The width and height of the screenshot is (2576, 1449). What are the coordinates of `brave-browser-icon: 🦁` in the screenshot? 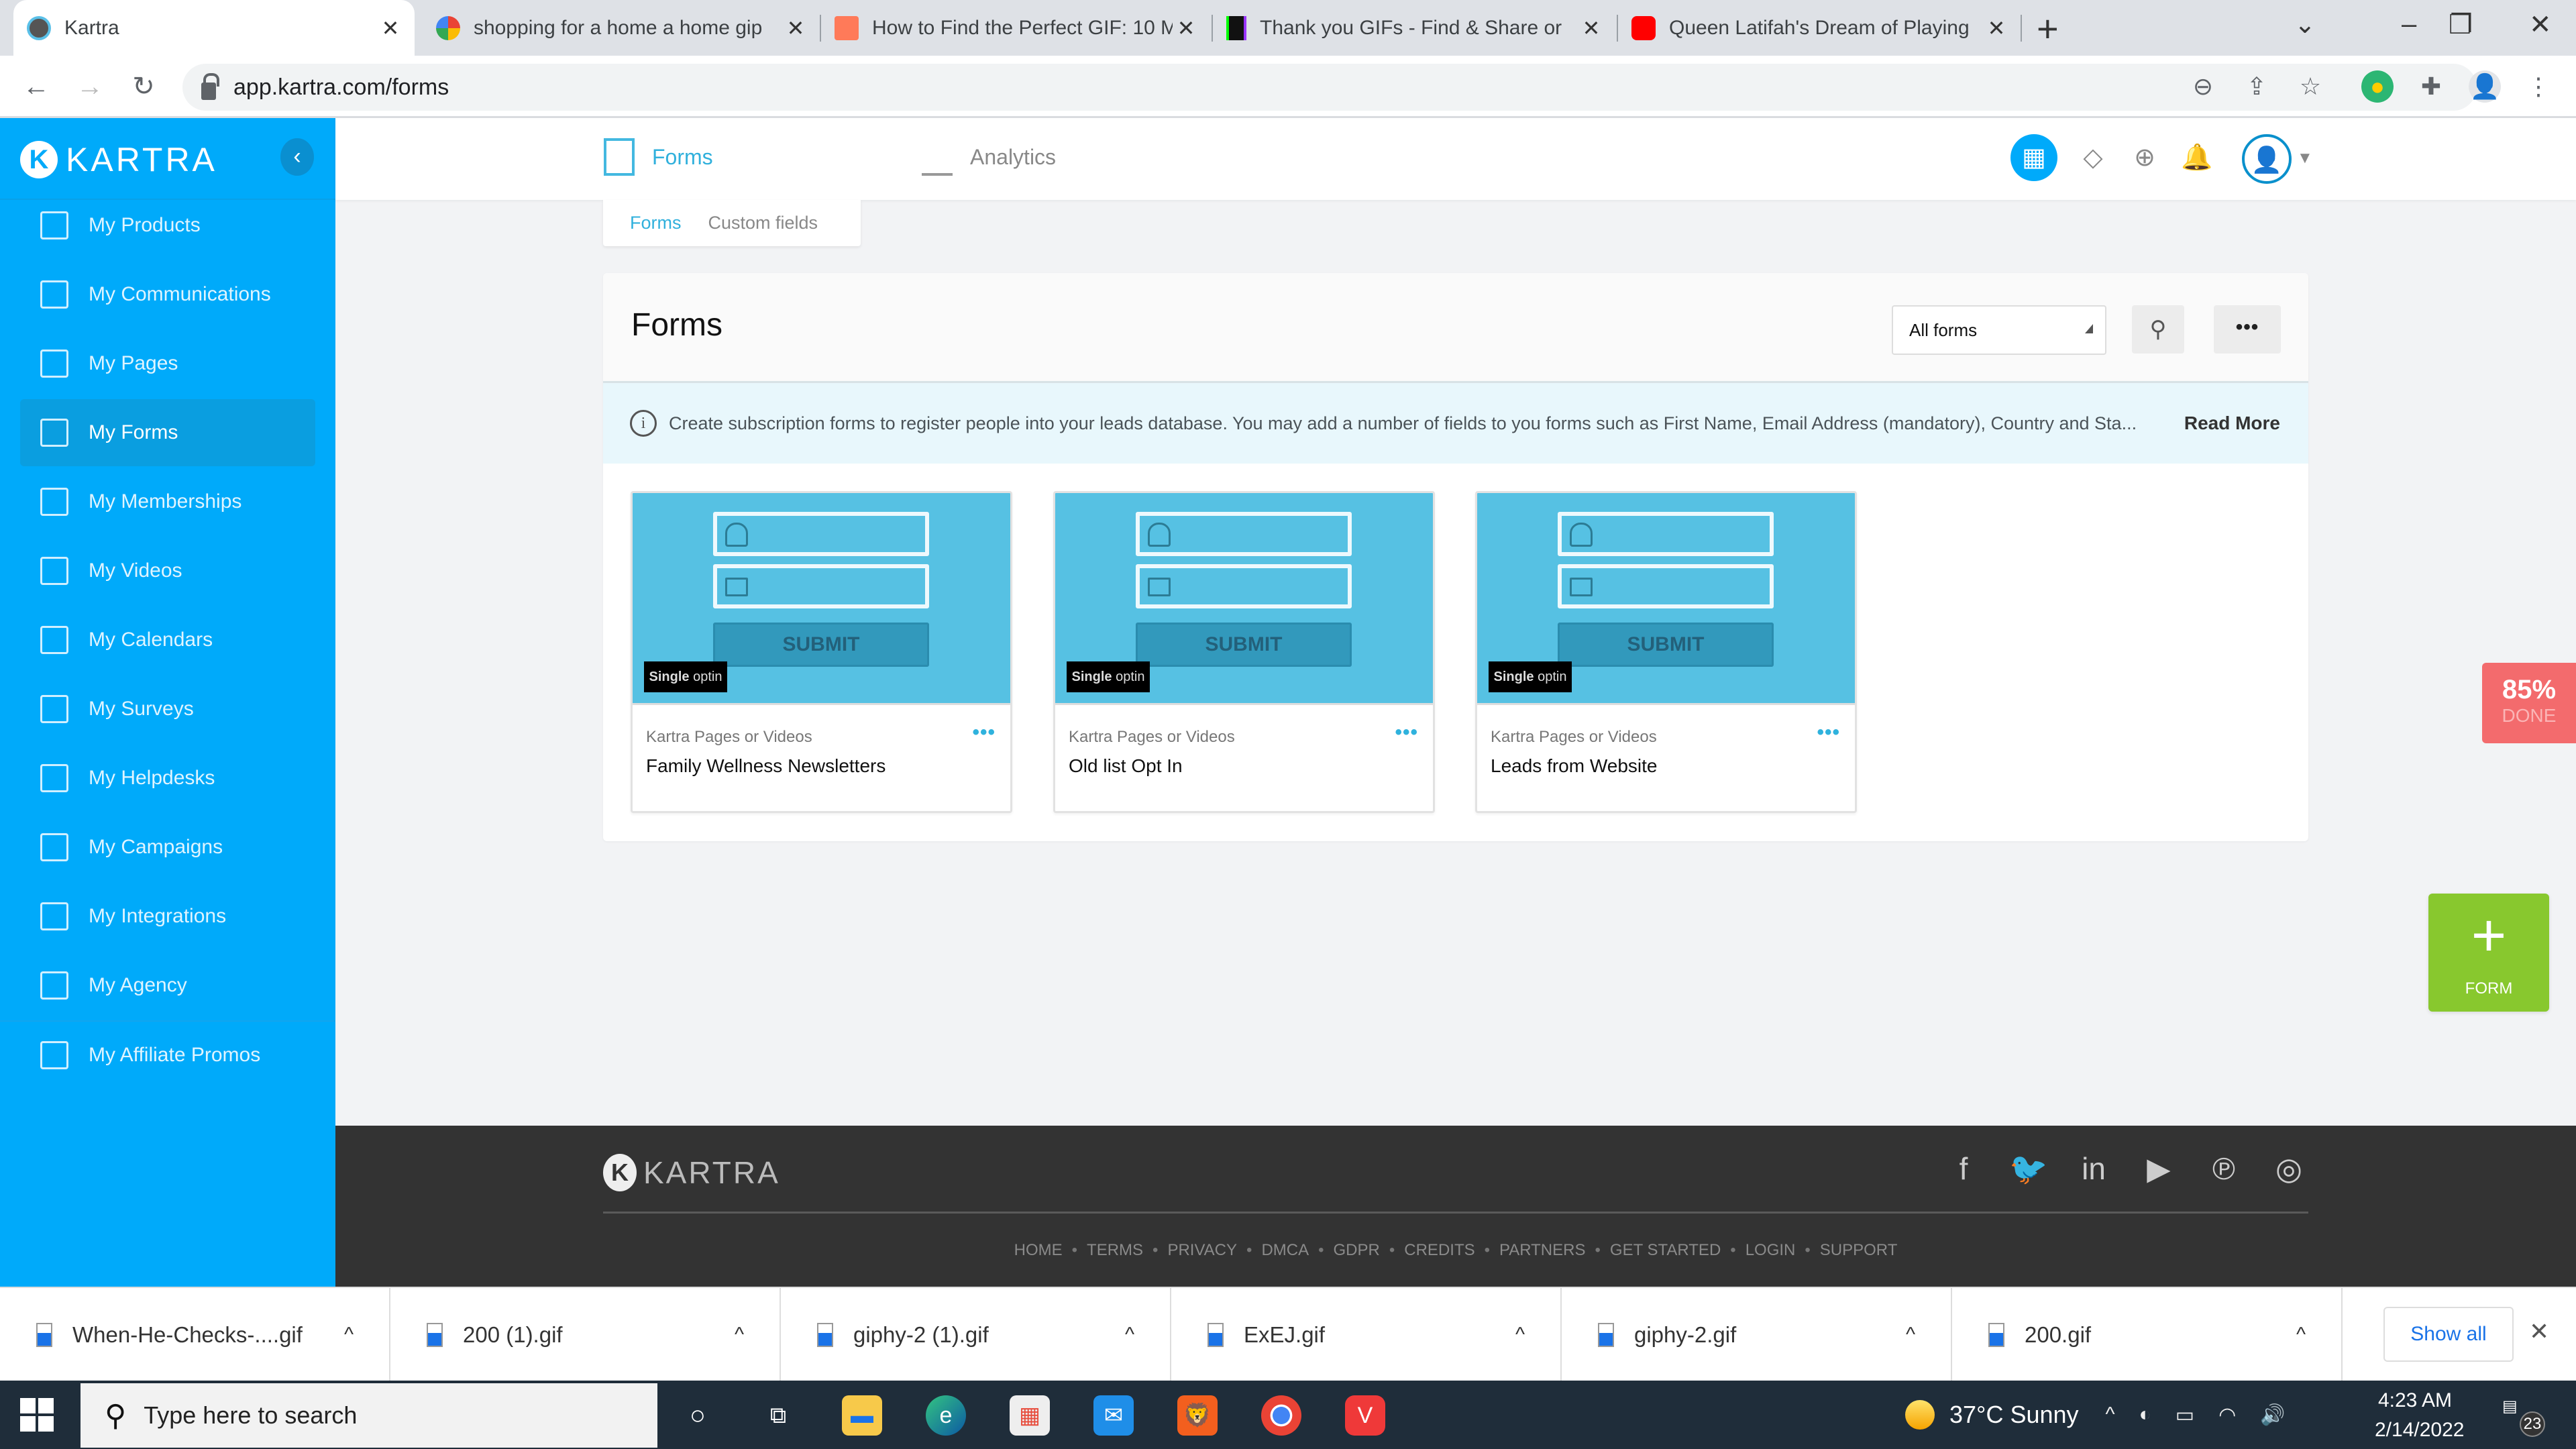 It's located at (1197, 1415).